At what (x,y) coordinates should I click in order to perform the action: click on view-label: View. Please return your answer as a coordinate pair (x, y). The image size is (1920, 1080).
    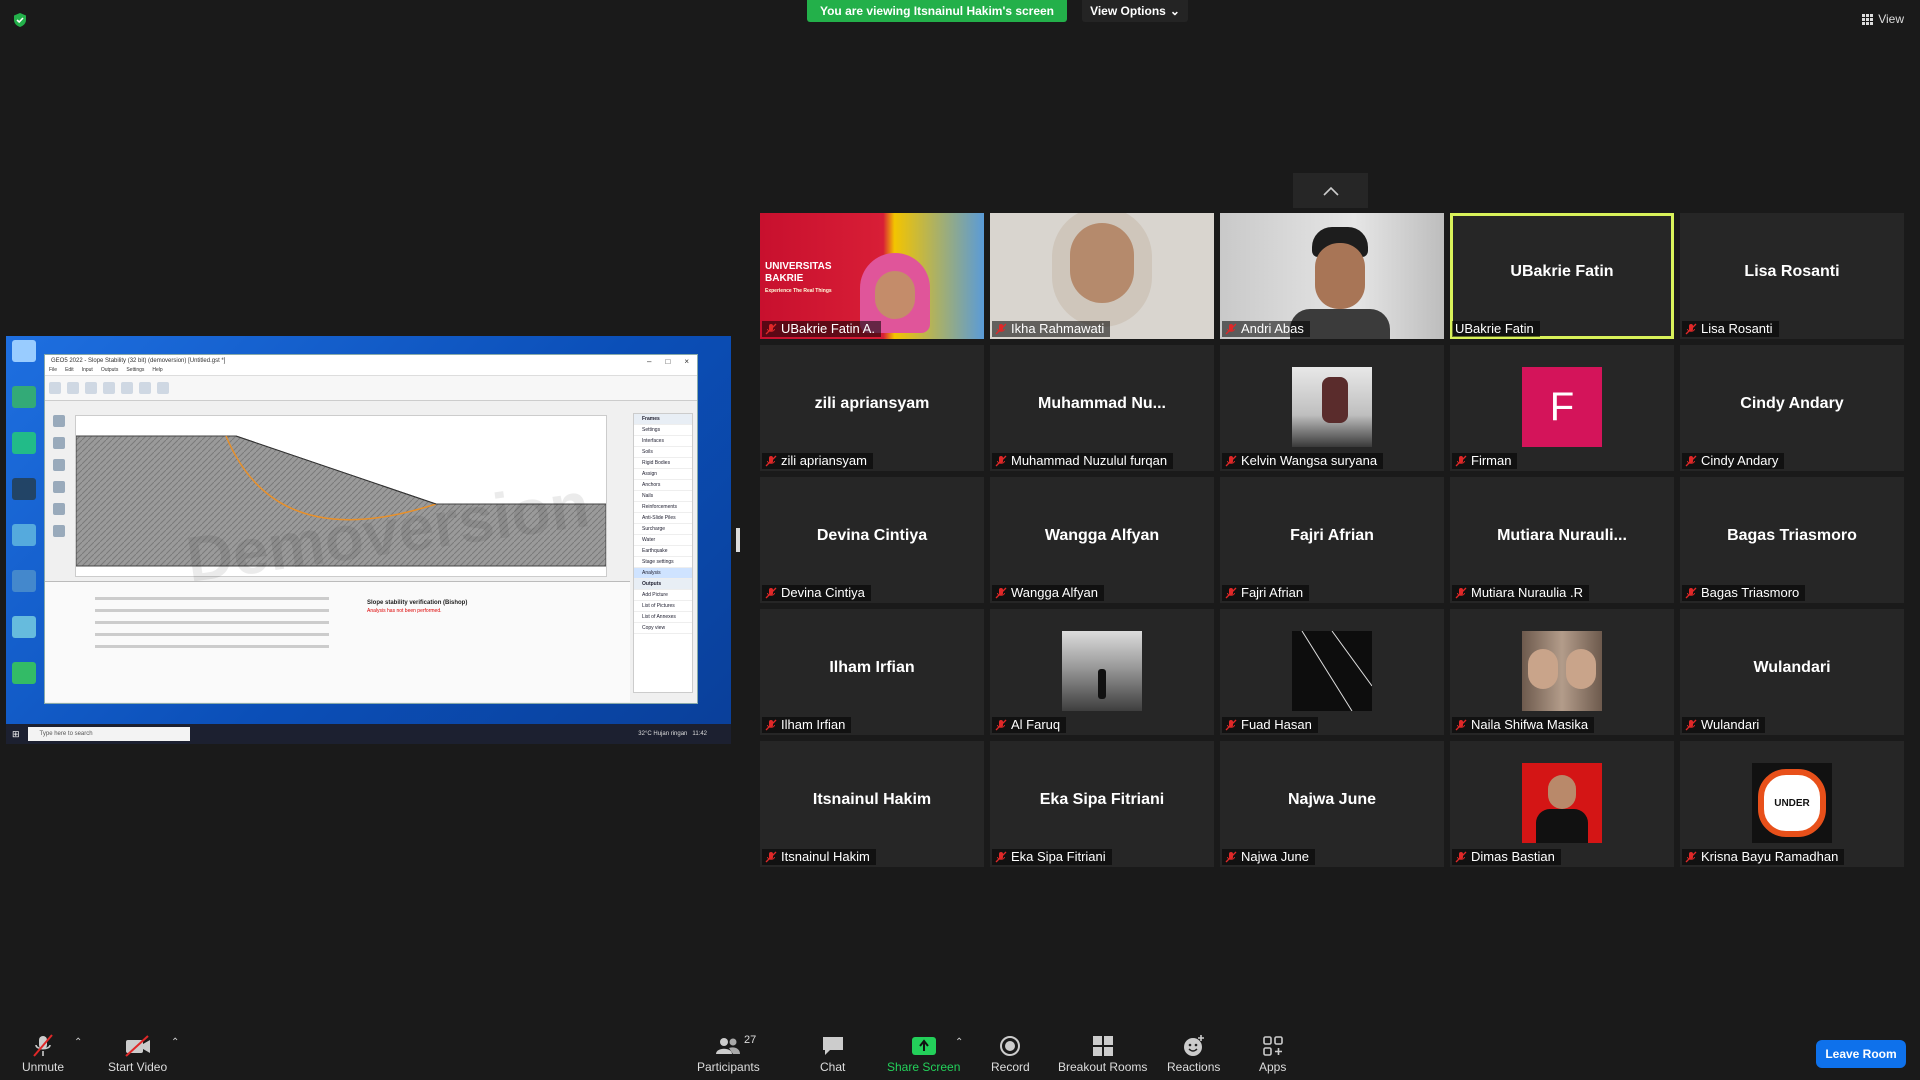
    Looking at the image, I should click on (1891, 19).